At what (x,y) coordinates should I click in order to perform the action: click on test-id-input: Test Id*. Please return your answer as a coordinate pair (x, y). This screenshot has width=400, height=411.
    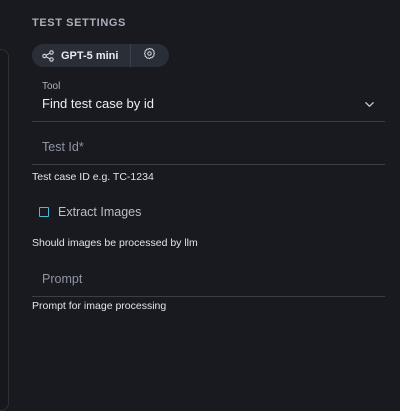
    Looking at the image, I should click on (208, 148).